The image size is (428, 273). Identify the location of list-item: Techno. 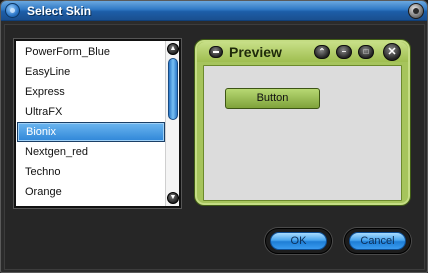
(91, 172).